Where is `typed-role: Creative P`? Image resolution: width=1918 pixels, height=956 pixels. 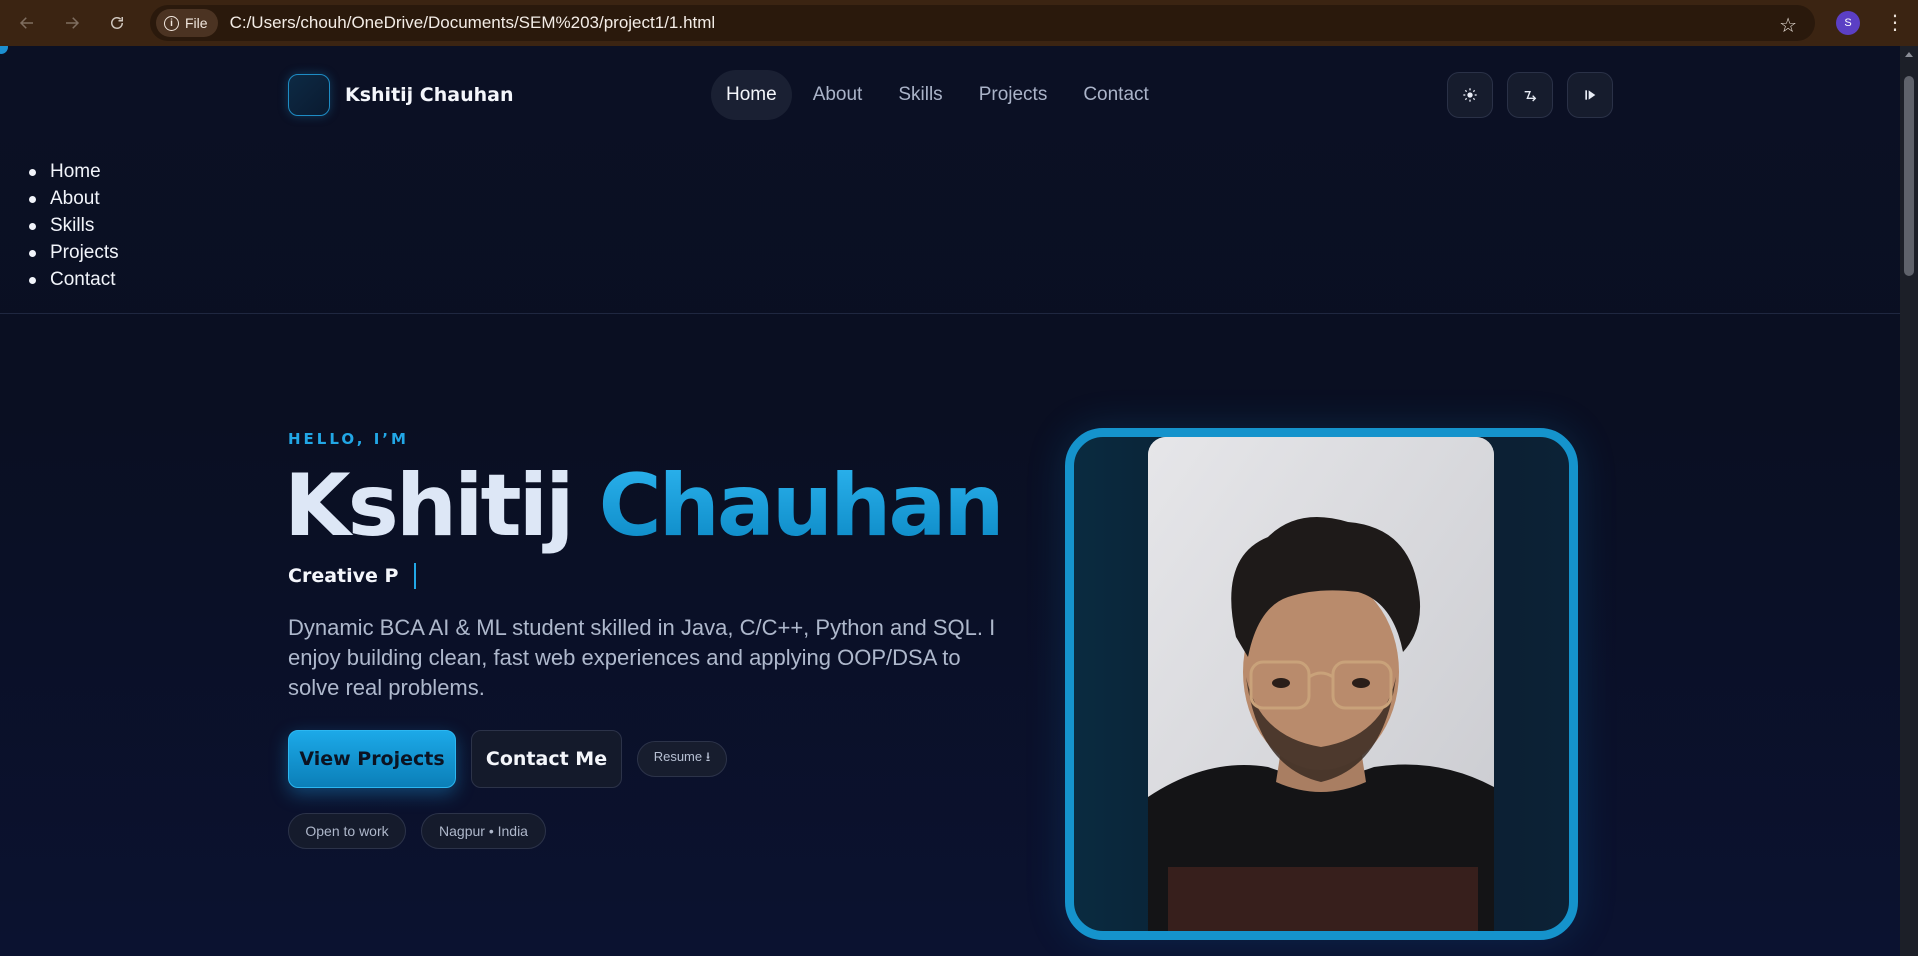 typed-role: Creative P is located at coordinates (352, 576).